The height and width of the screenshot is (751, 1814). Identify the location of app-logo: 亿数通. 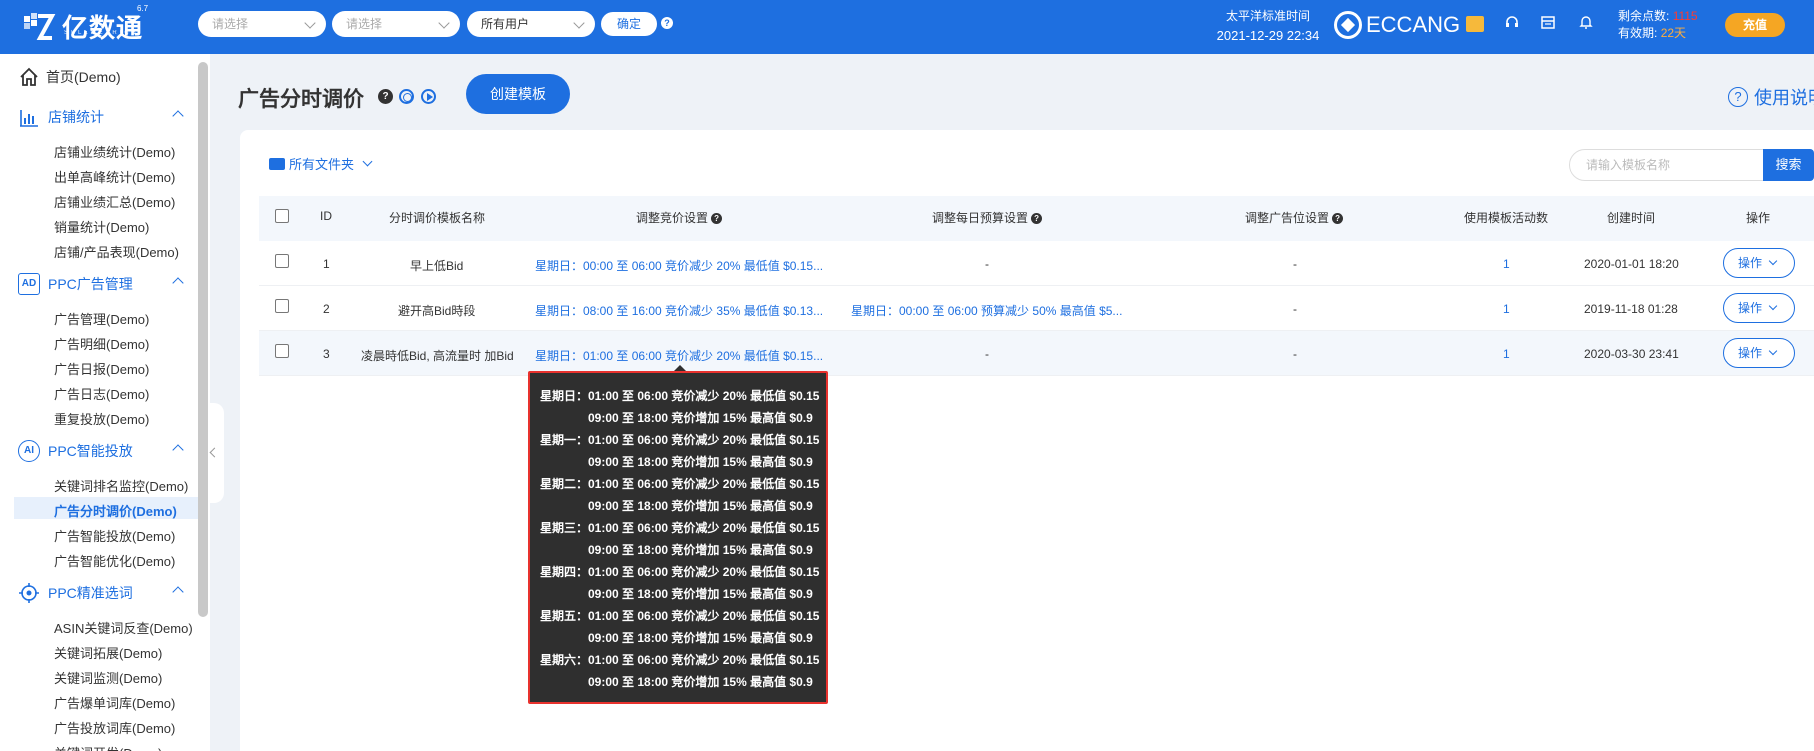
(82, 26).